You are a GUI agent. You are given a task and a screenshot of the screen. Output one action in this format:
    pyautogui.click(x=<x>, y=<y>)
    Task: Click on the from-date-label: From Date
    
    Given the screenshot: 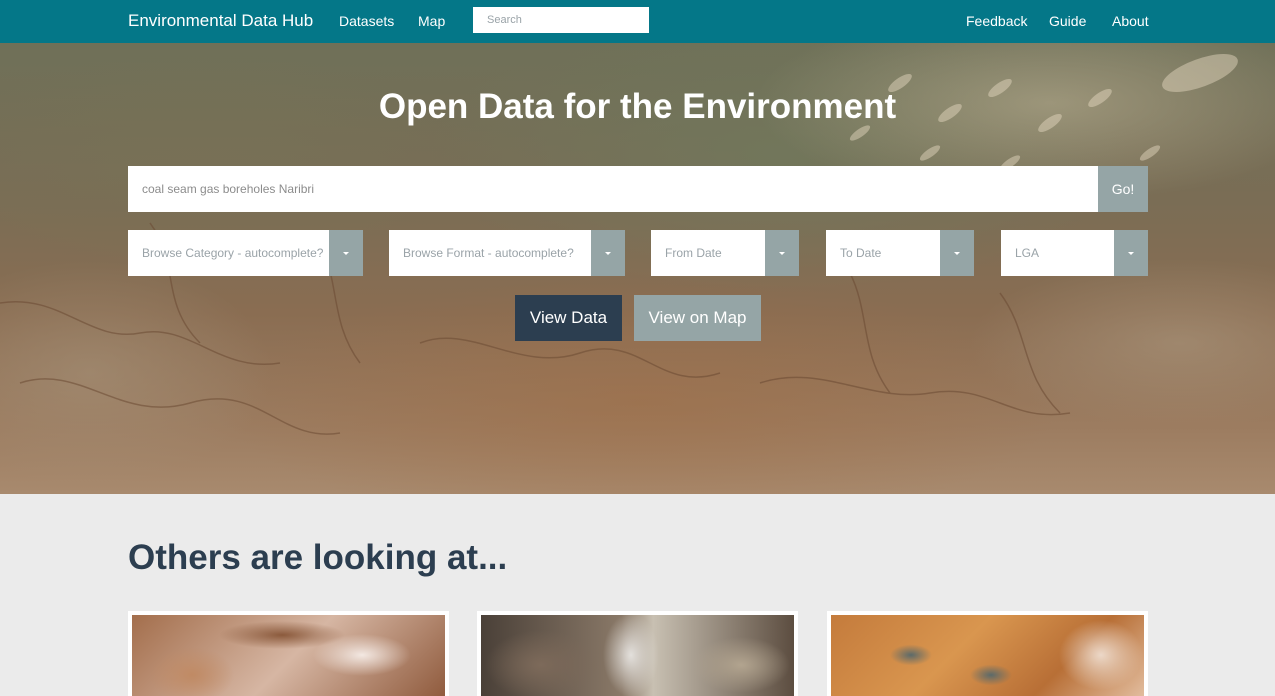 What is the action you would take?
    pyautogui.click(x=693, y=253)
    